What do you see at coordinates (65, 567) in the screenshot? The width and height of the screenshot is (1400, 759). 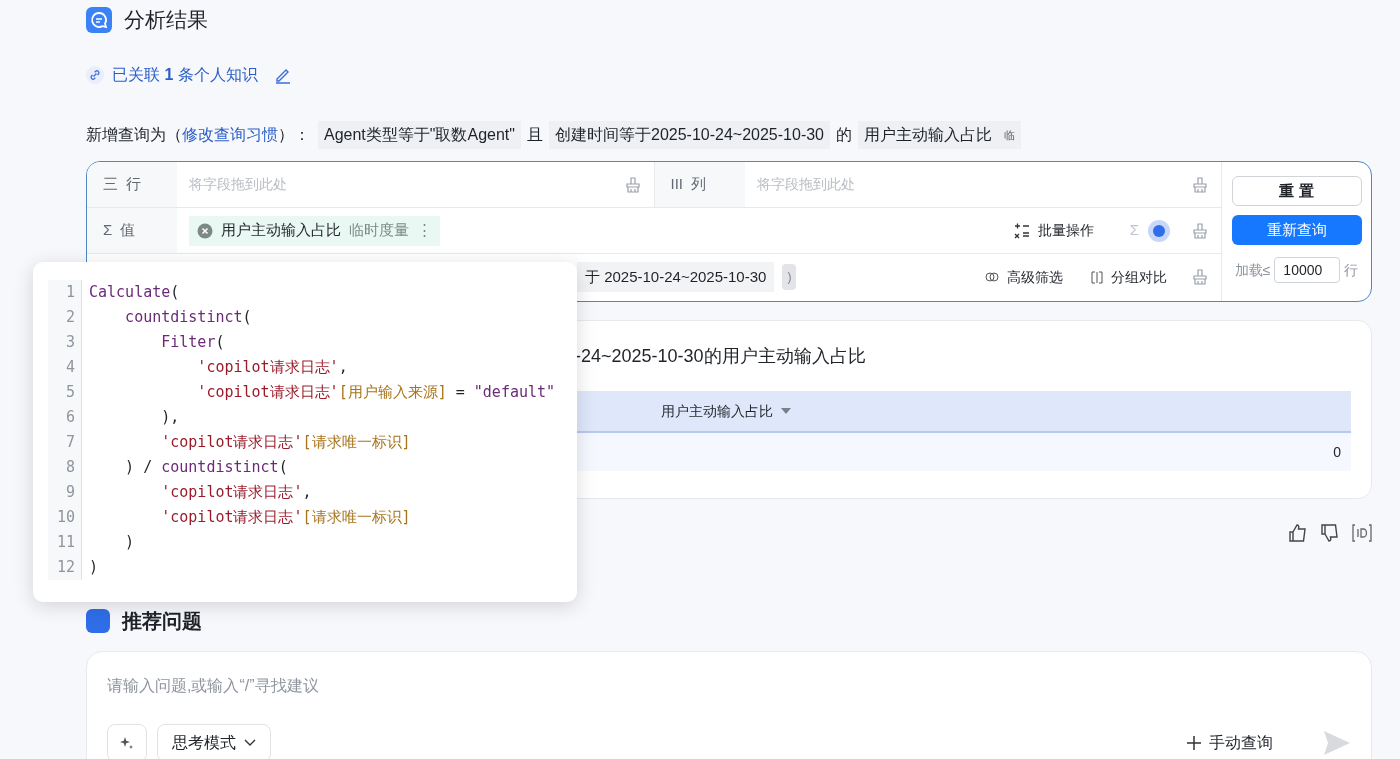 I see `line-number: 12` at bounding box center [65, 567].